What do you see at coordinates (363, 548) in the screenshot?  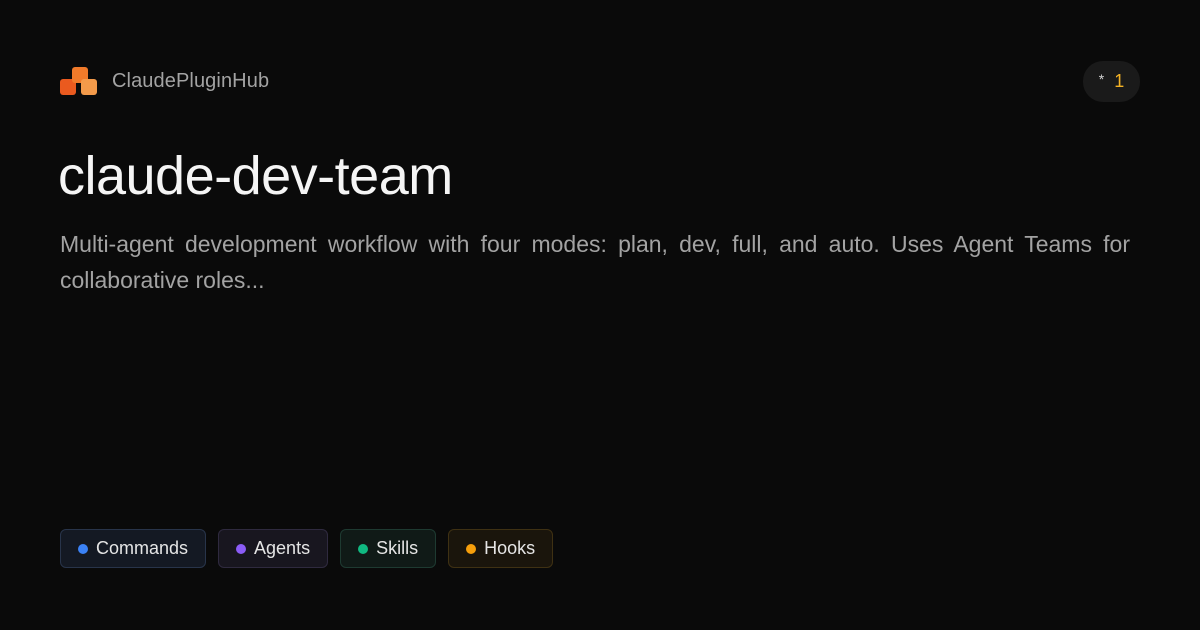 I see `skills-dot-icon` at bounding box center [363, 548].